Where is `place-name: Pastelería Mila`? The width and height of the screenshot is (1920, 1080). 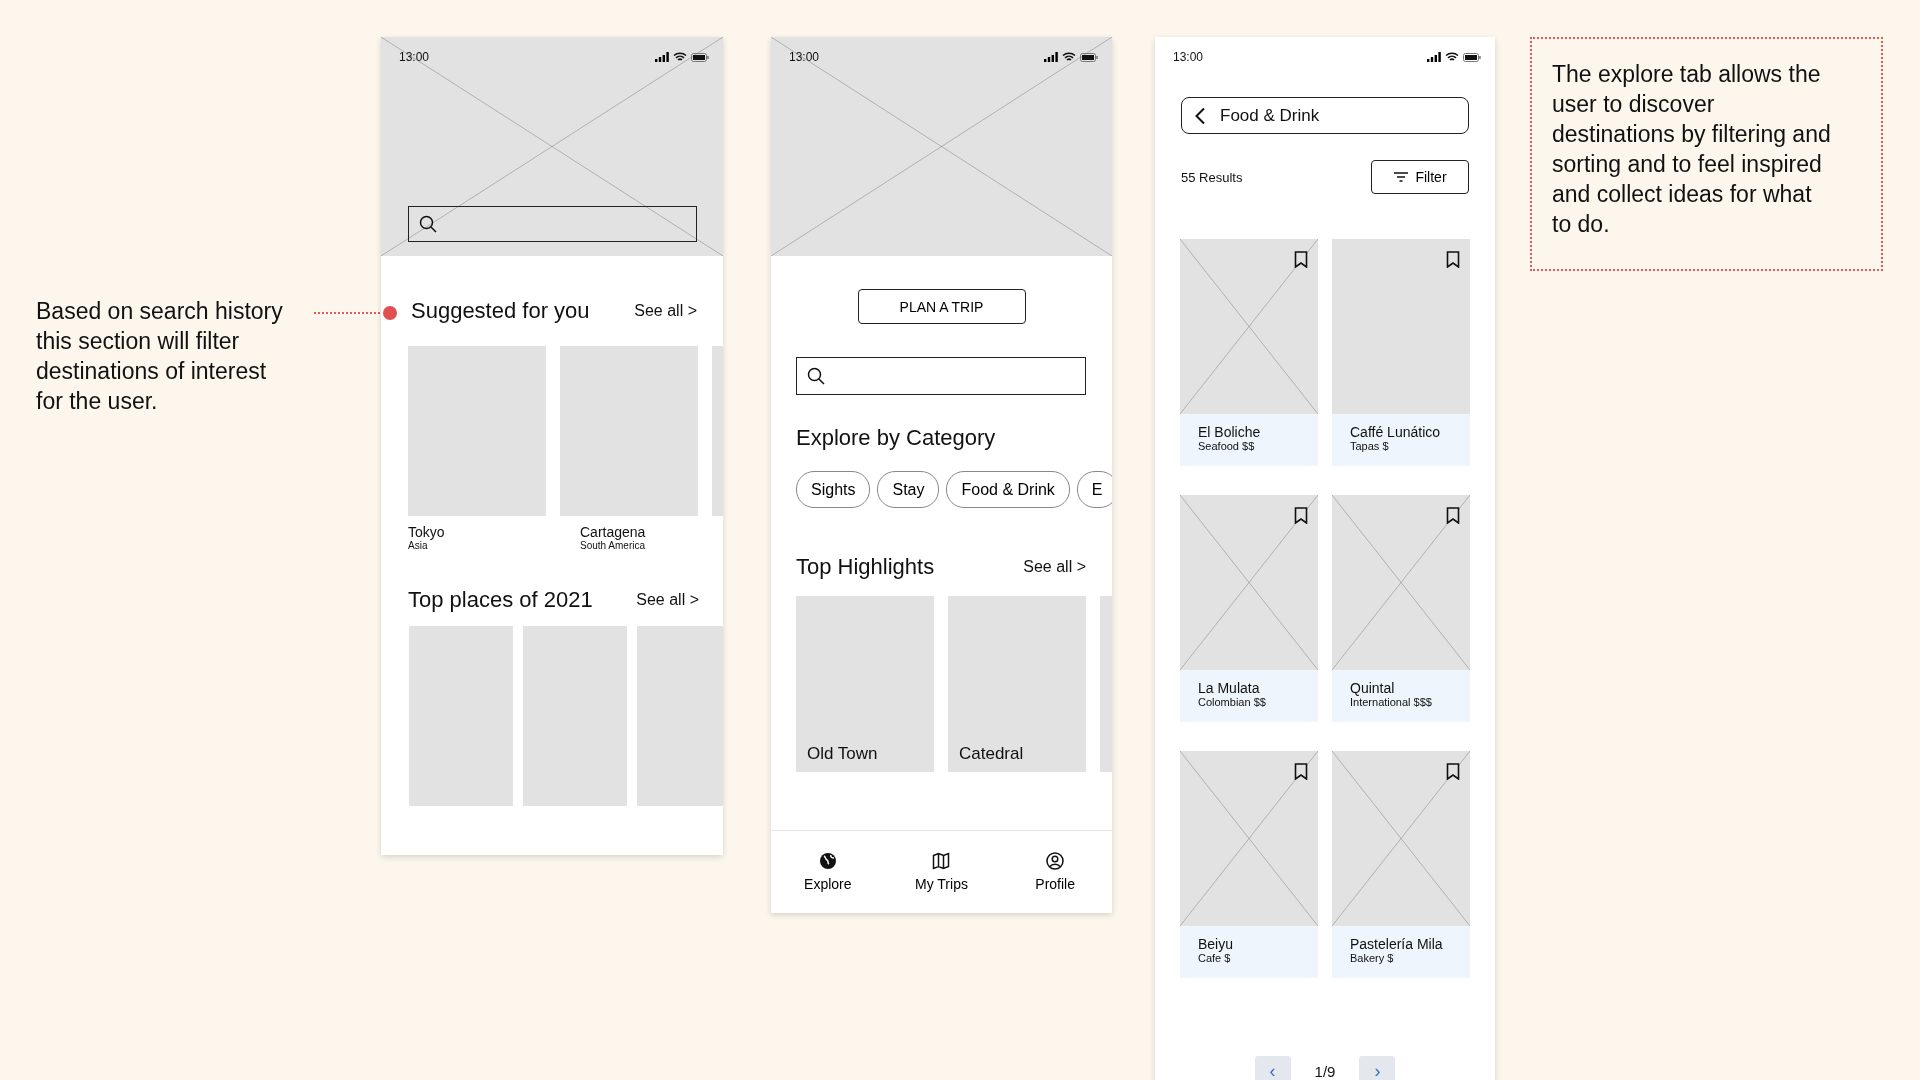
place-name: Pastelería Mila is located at coordinates (1397, 944).